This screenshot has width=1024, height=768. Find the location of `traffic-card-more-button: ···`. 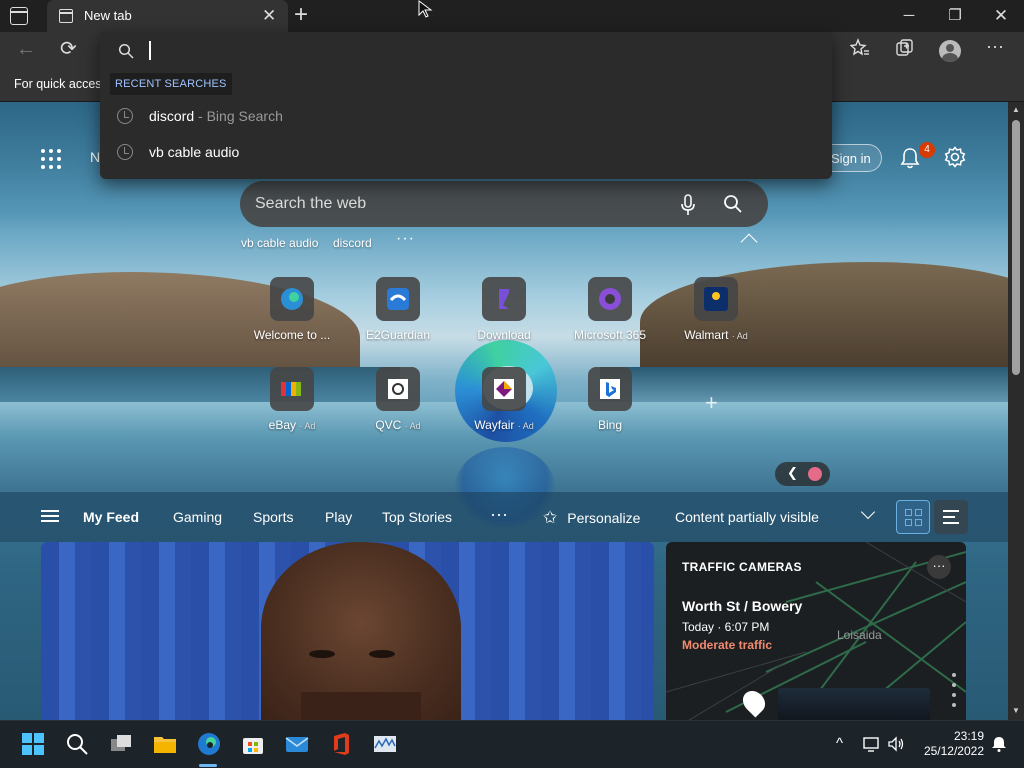

traffic-card-more-button: ··· is located at coordinates (939, 567).